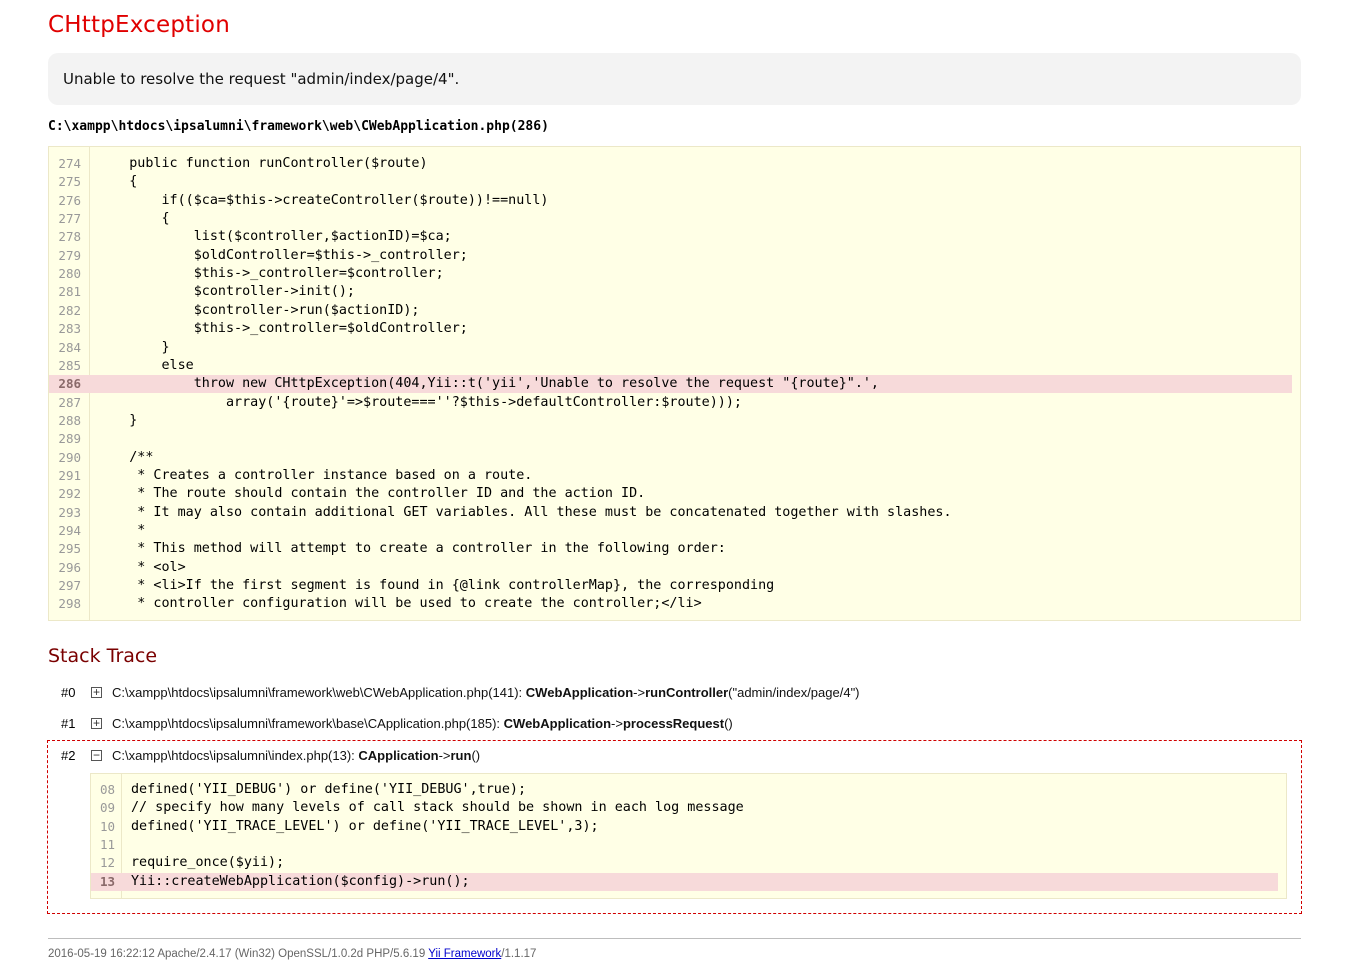 The width and height of the screenshot is (1349, 974). I want to click on code-text: $this->_controller=$controller;, so click(270, 274).